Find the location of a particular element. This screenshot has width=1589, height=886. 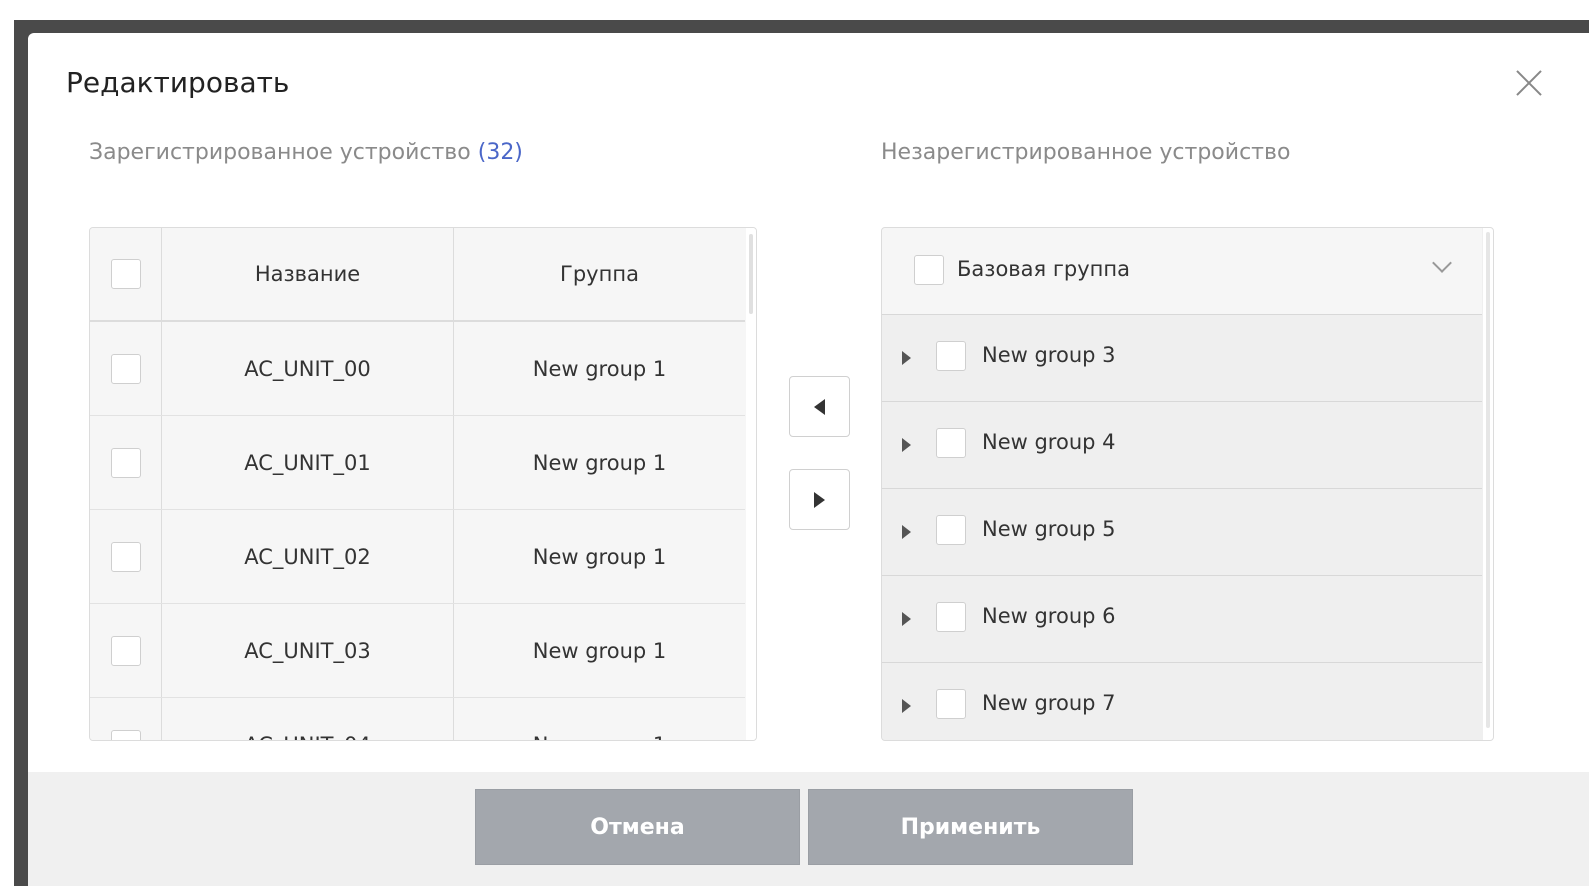

table-row: AC_UNIT_04 New group 1 is located at coordinates (417, 719).